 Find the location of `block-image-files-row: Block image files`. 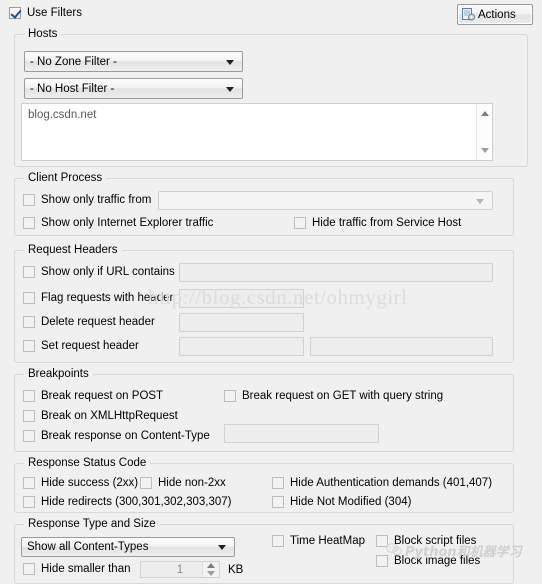

block-image-files-row: Block image files is located at coordinates (428, 561).